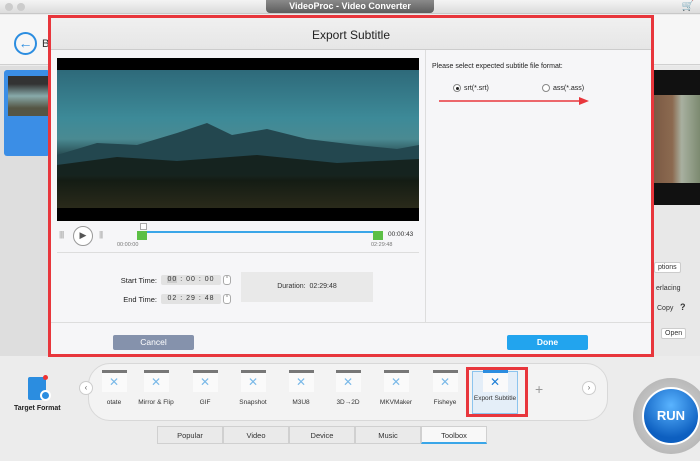 This screenshot has width=700, height=461. I want to click on srt-label: srt(*.srt), so click(476, 88).